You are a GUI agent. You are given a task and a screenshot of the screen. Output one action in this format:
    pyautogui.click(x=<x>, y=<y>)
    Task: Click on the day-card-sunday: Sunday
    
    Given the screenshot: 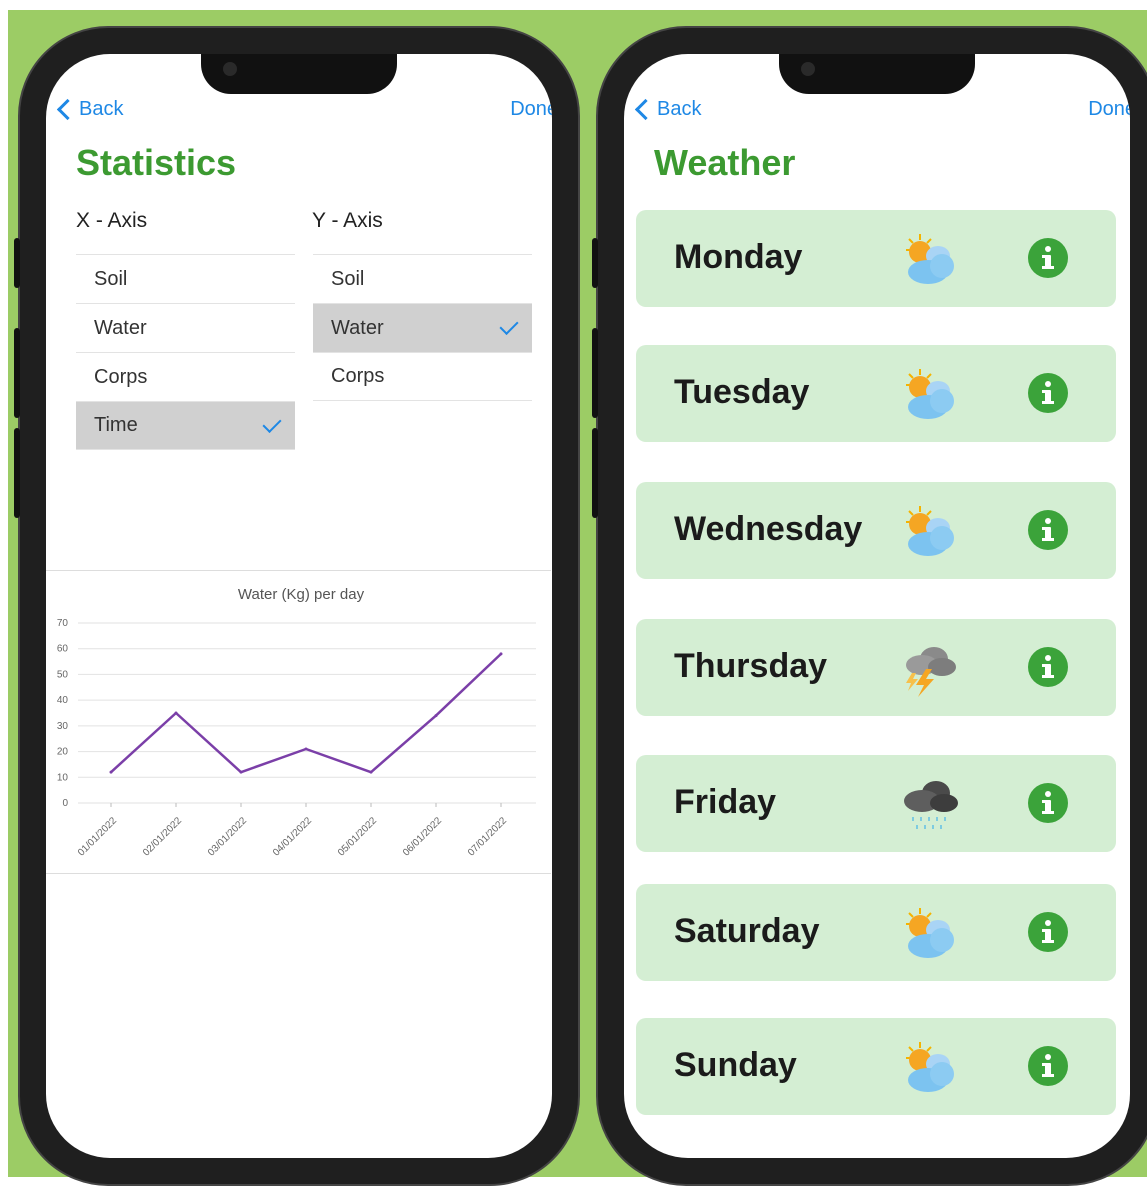 What is the action you would take?
    pyautogui.click(x=876, y=1066)
    